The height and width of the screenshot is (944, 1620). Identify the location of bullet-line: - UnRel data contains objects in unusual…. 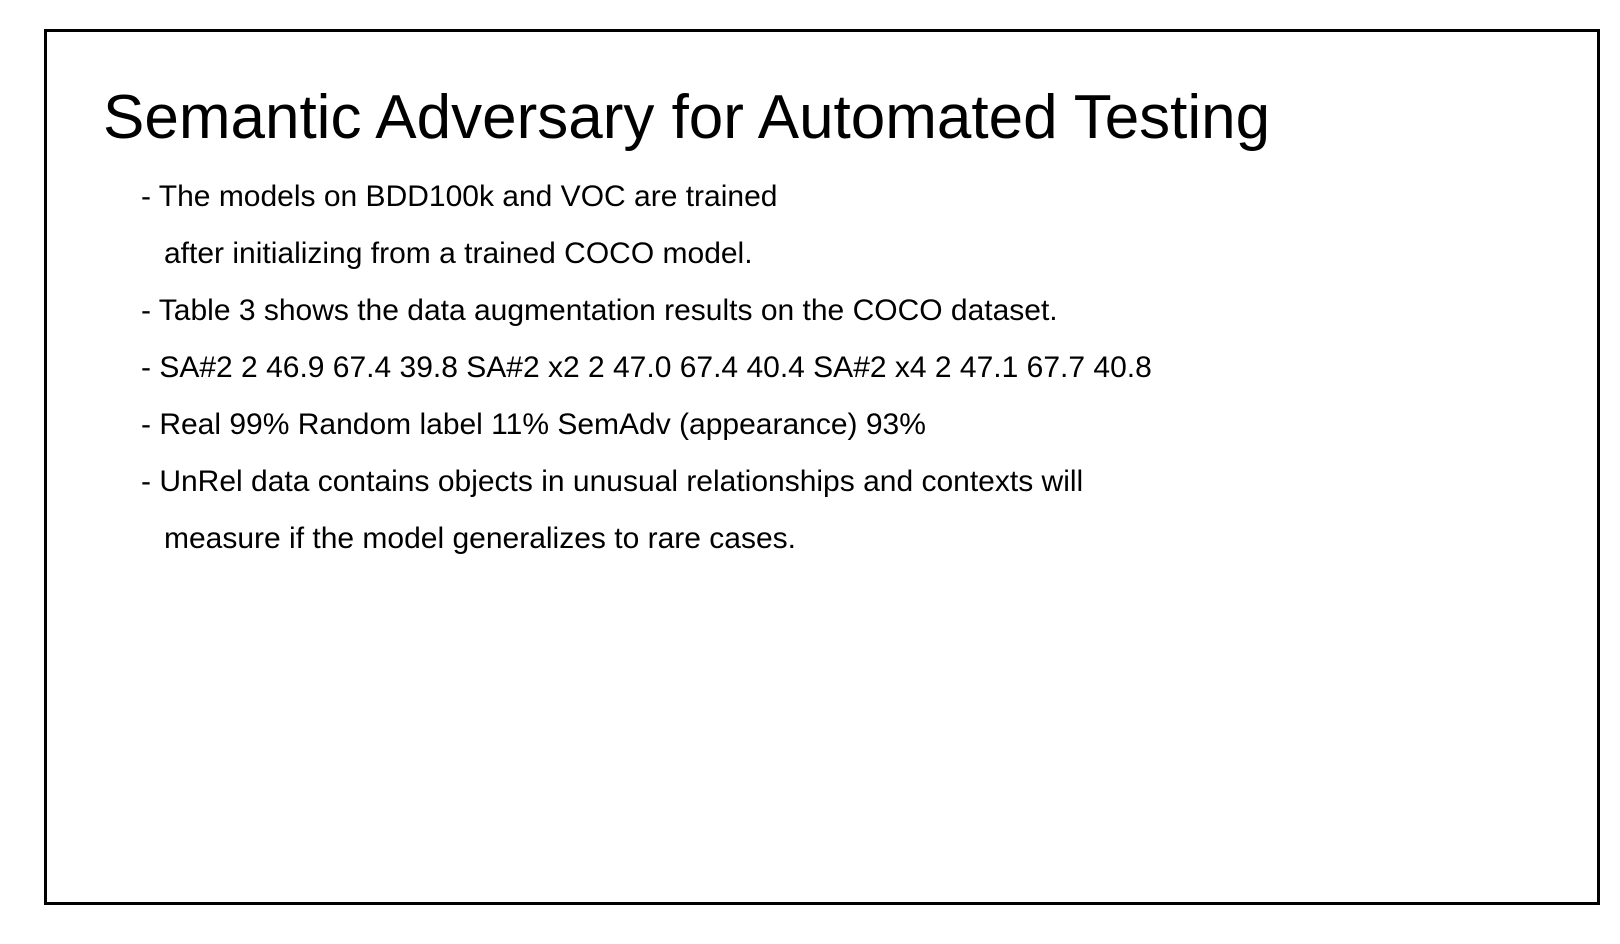
(612, 481).